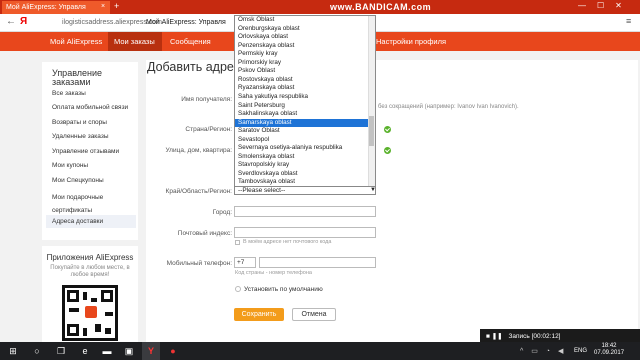 The width and height of the screenshot is (640, 360). I want to click on phone-number-input, so click(317, 262).